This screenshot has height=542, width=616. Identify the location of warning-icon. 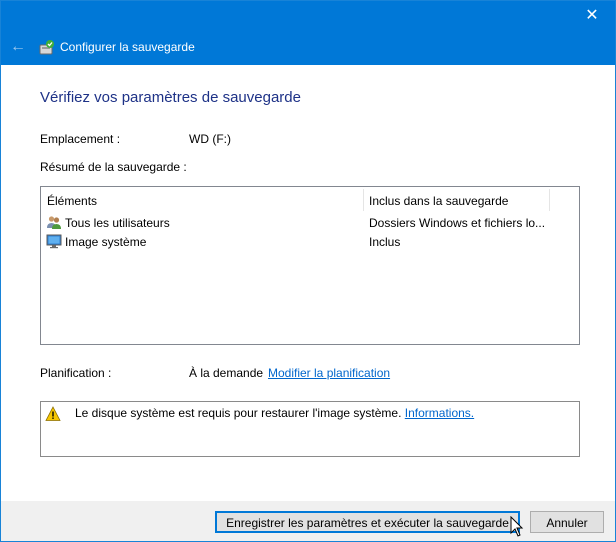
(53, 413).